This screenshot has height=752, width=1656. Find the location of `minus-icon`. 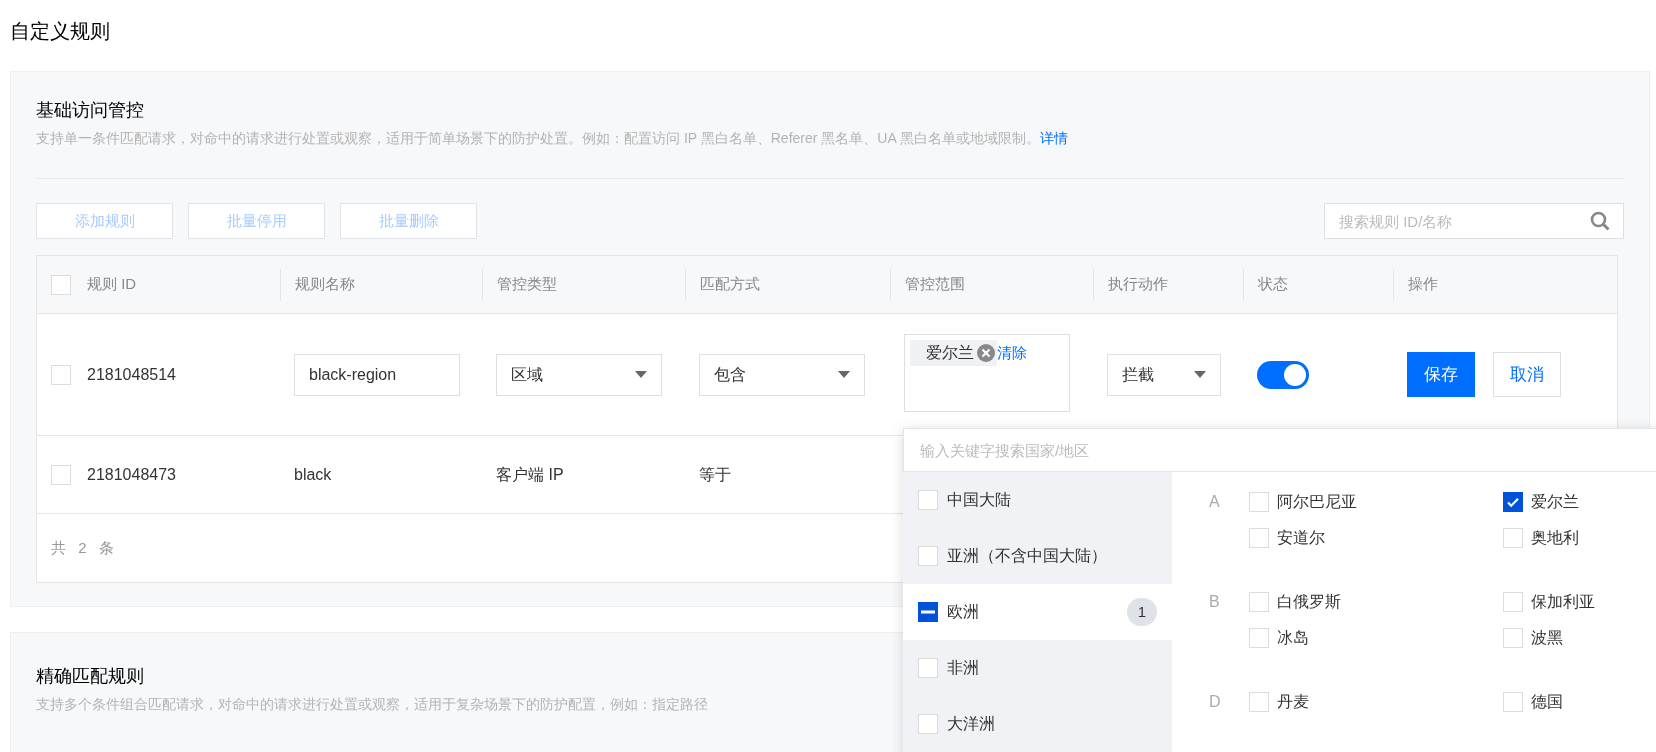

minus-icon is located at coordinates (928, 612).